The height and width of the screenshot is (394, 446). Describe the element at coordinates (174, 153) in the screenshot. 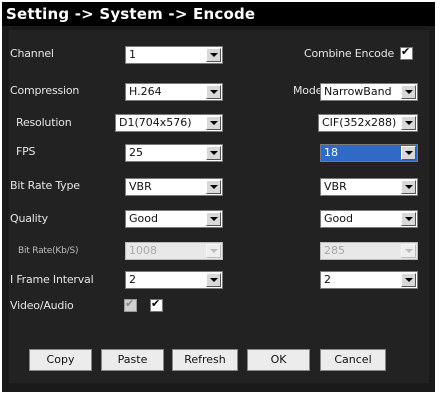

I see `fps-main-select: 25` at that location.